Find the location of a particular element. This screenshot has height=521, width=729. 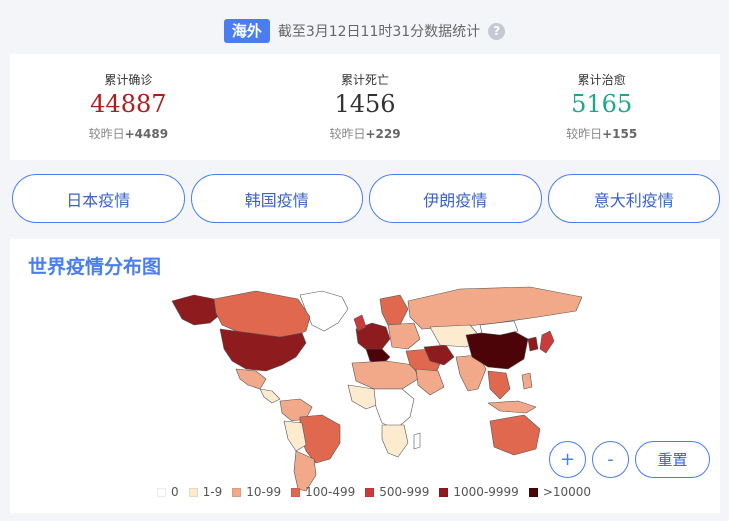

legend-label: 1-9 is located at coordinates (212, 492).